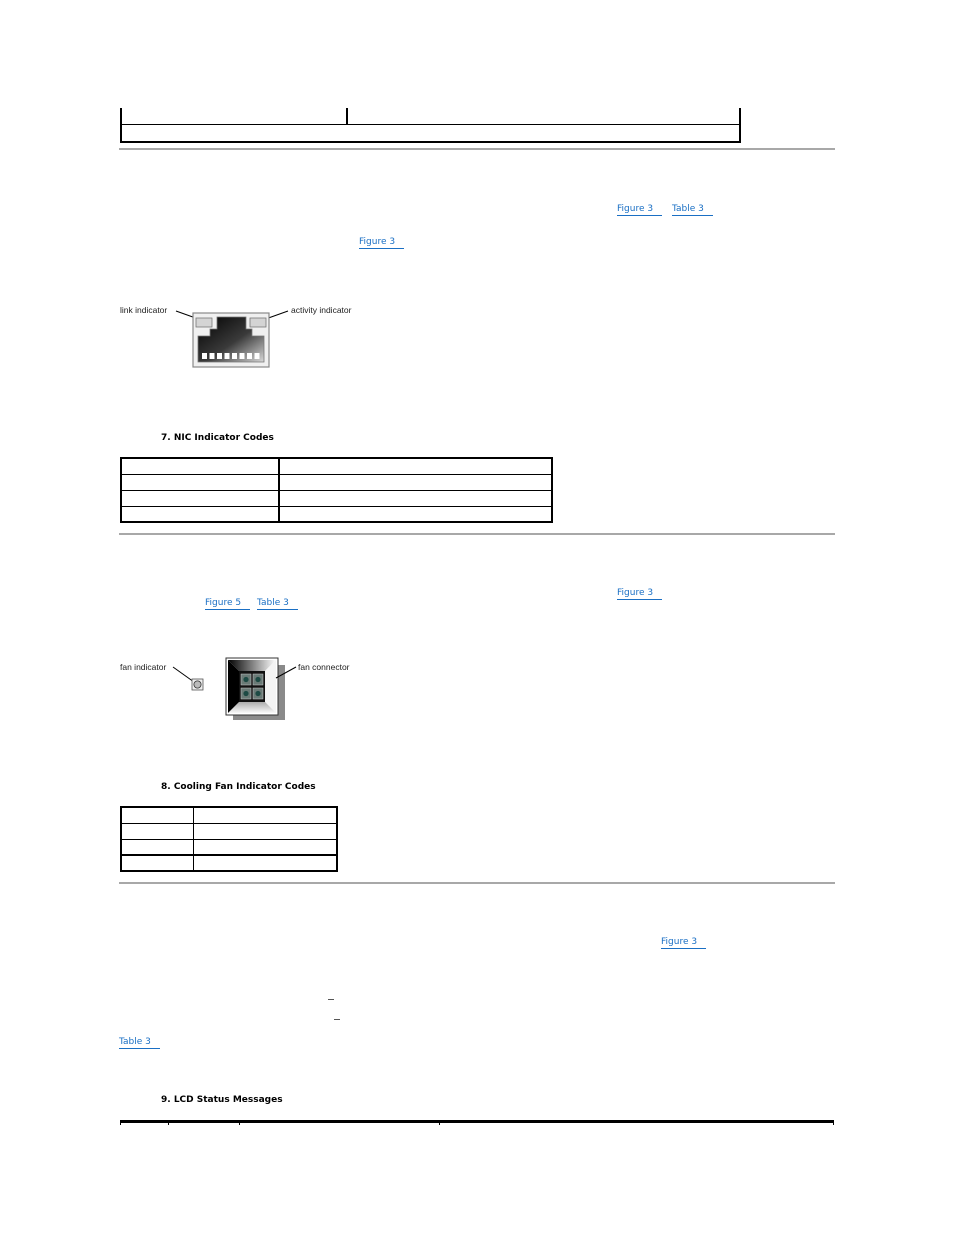 Image resolution: width=954 pixels, height=1235 pixels. I want to click on nic-indicator-table, so click(336, 490).